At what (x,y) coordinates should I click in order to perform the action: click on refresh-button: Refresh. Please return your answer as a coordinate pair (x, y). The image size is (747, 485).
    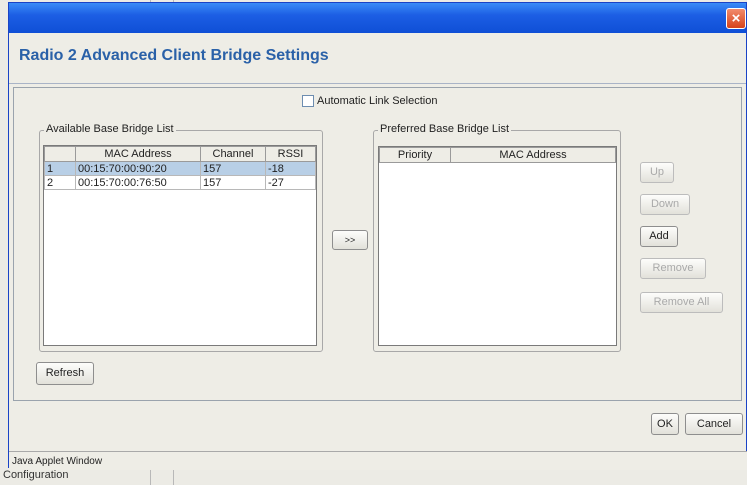
    Looking at the image, I should click on (65, 373).